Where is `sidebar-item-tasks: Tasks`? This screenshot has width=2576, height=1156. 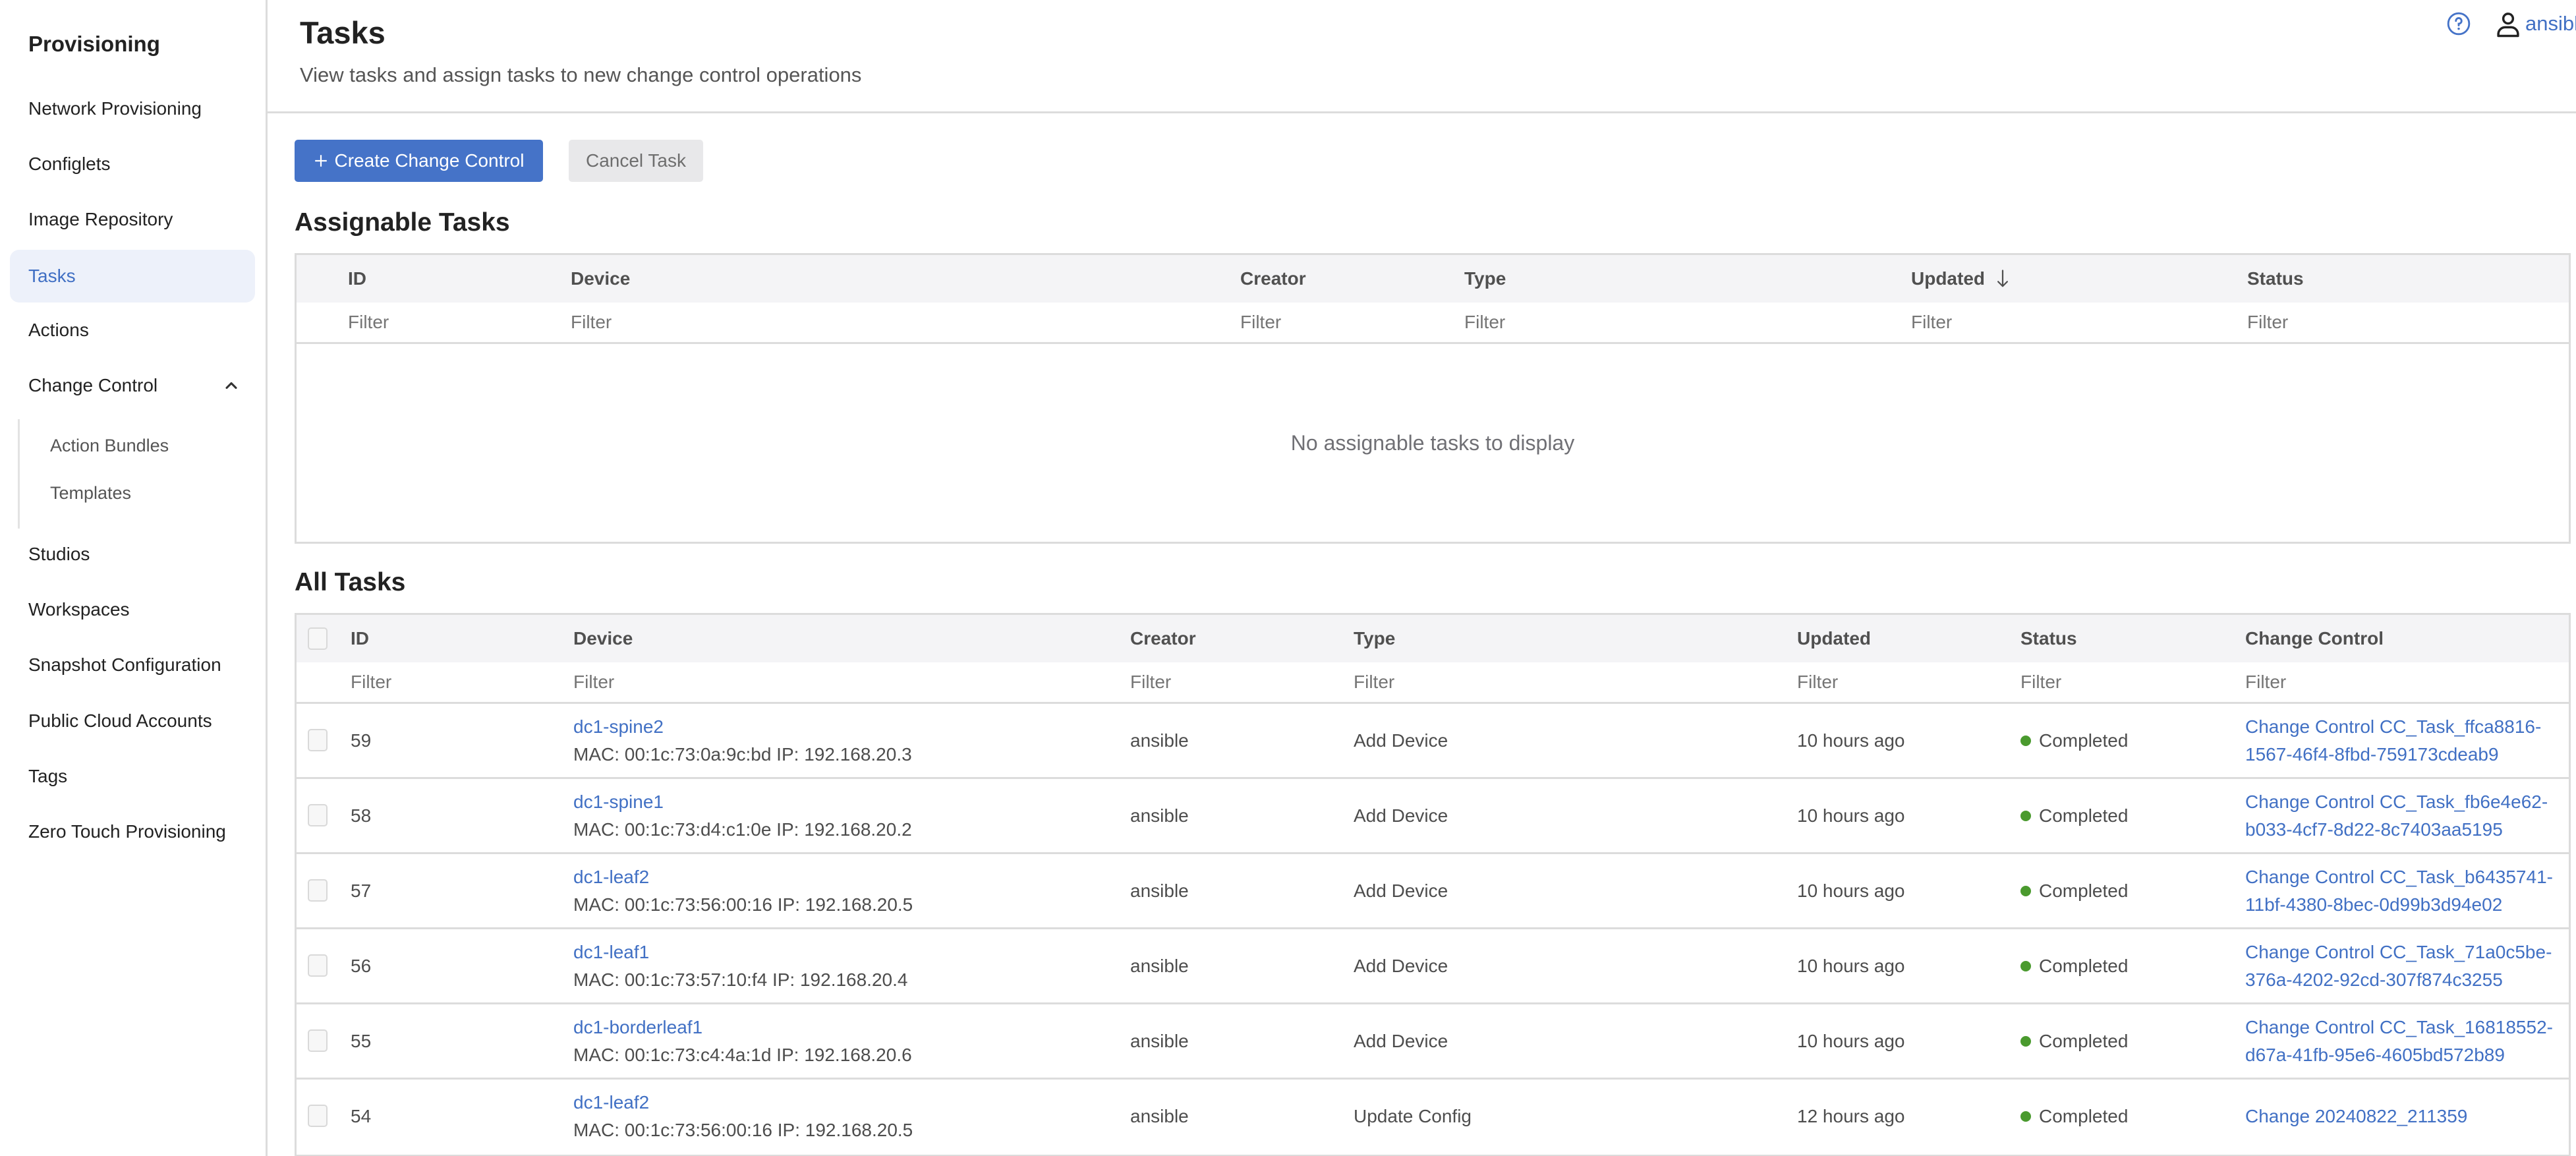 sidebar-item-tasks: Tasks is located at coordinates (132, 276).